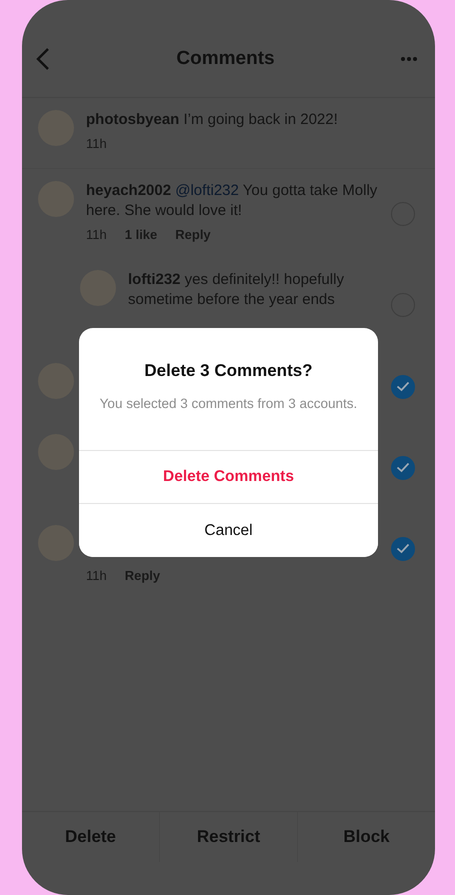 The width and height of the screenshot is (455, 895). What do you see at coordinates (225, 59) in the screenshot?
I see `screen-title: Comments` at bounding box center [225, 59].